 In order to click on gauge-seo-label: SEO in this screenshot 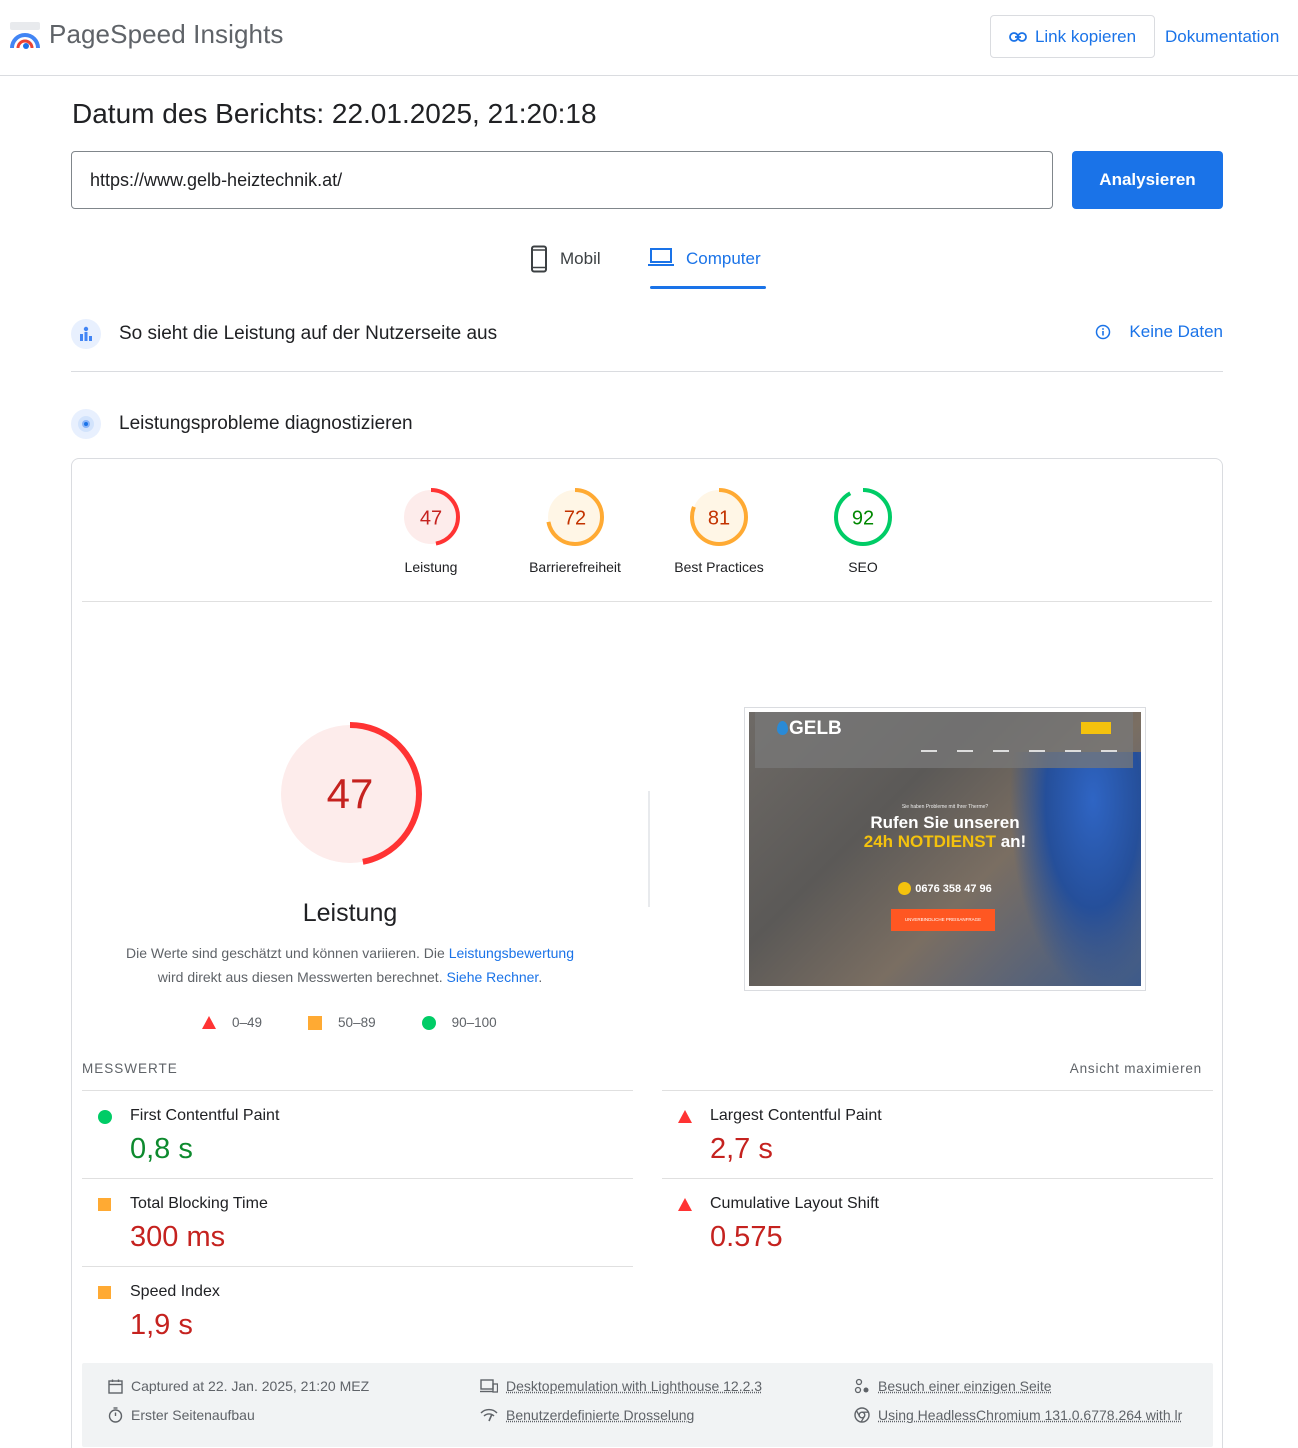, I will do `click(863, 567)`.